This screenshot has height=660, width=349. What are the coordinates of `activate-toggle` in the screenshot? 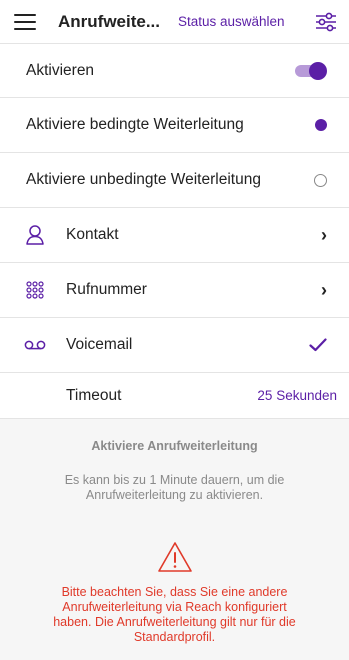 It's located at (311, 70).